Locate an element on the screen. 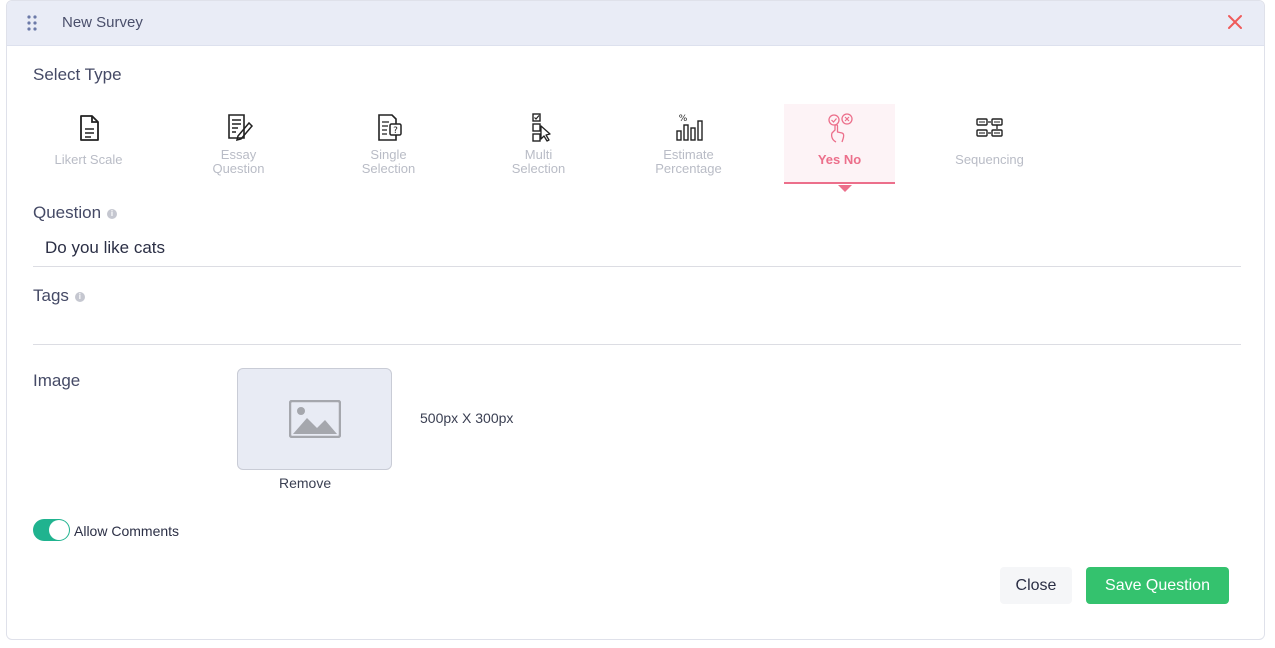 The height and width of the screenshot is (648, 1275). toggle-knob is located at coordinates (59, 530).